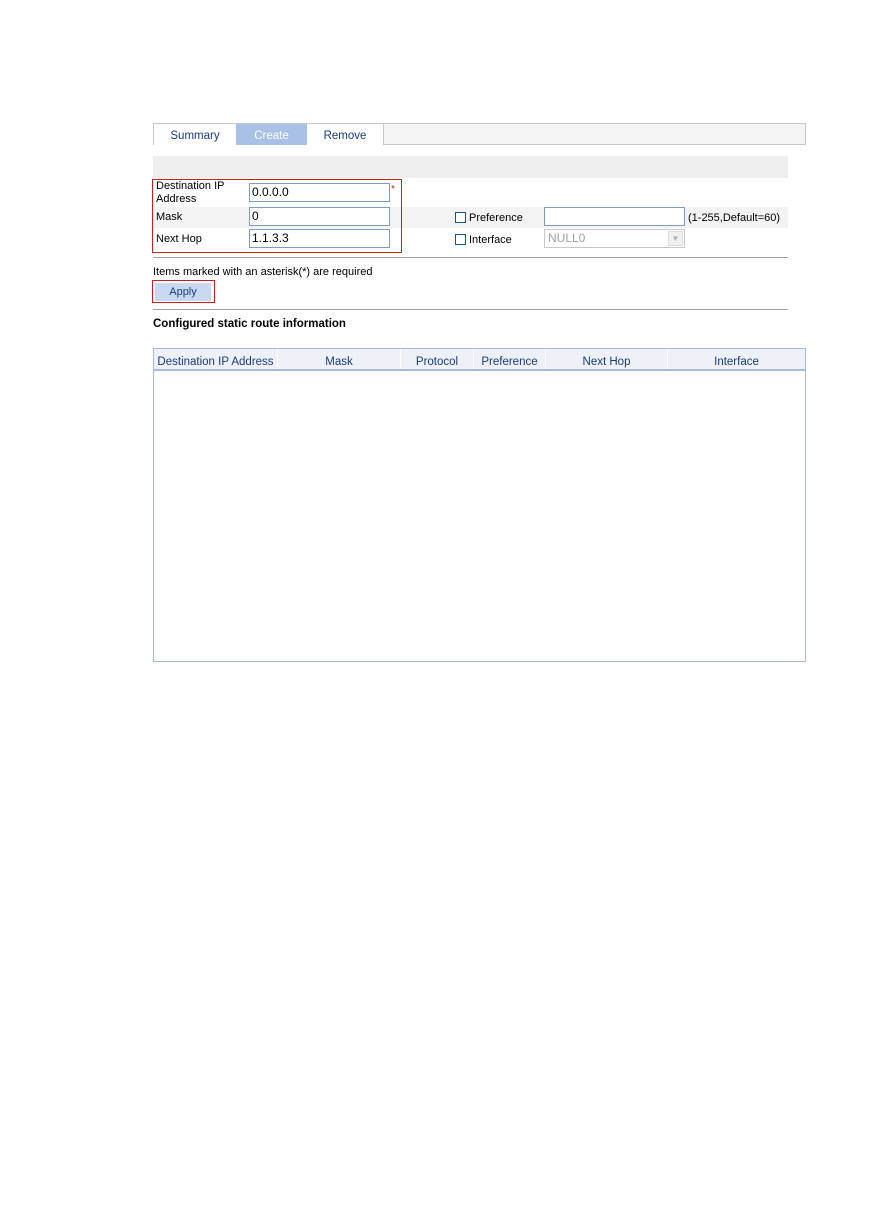 Image resolution: width=893 pixels, height=1212 pixels. What do you see at coordinates (510, 359) in the screenshot?
I see `col-preference: Preference` at bounding box center [510, 359].